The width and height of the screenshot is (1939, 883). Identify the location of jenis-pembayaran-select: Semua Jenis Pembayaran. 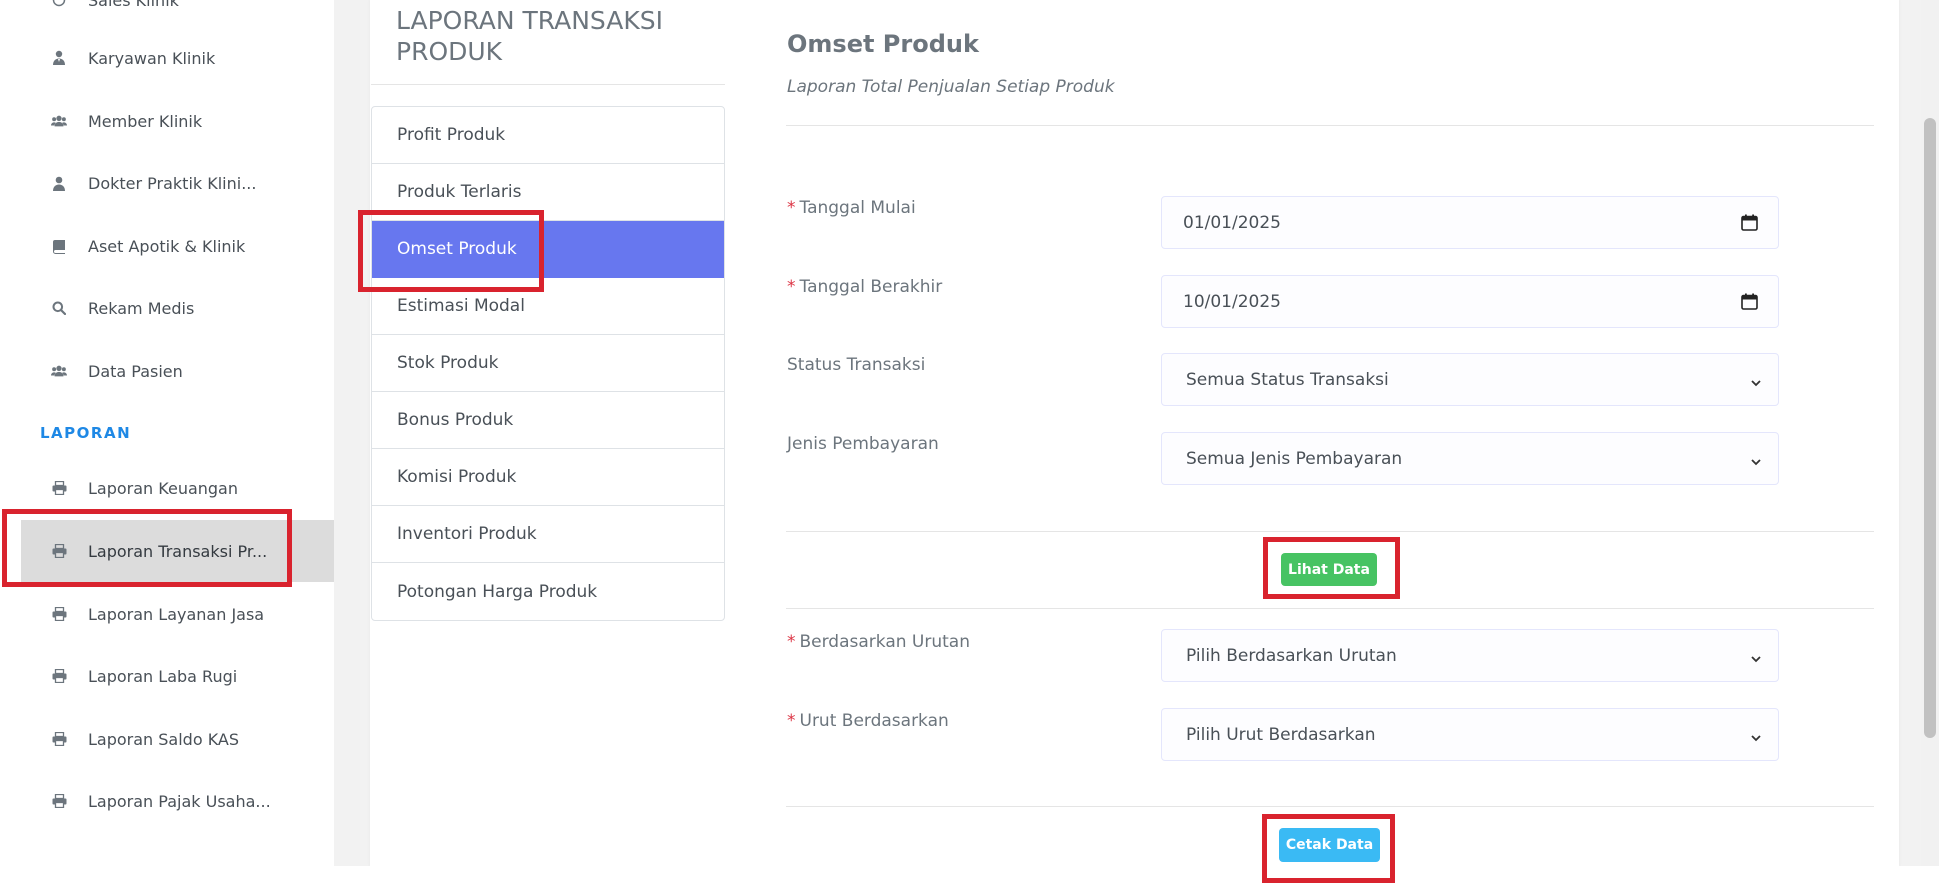
(1470, 458).